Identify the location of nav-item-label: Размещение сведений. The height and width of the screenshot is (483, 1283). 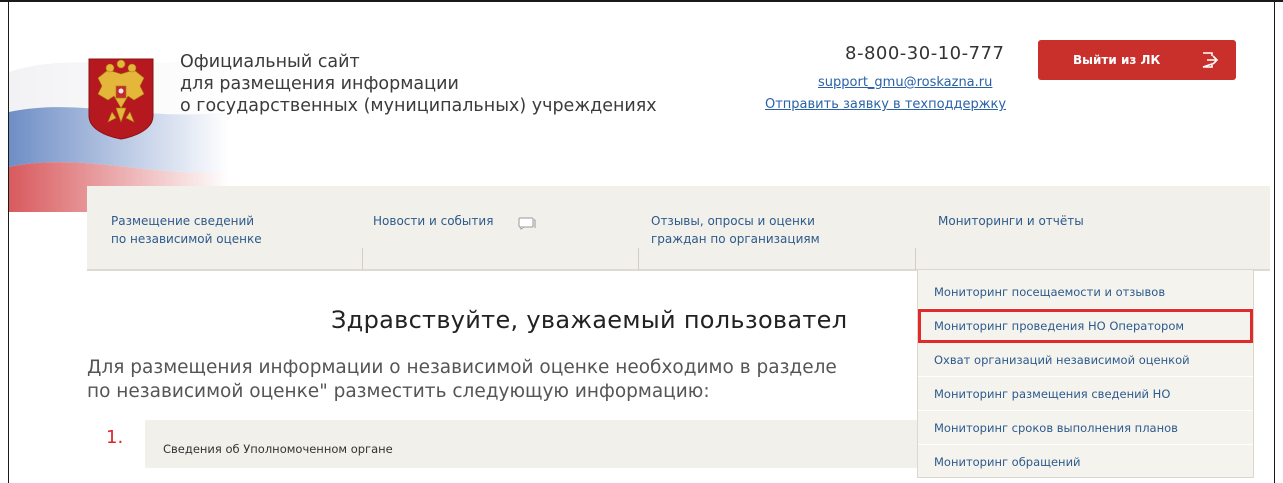
(183, 221).